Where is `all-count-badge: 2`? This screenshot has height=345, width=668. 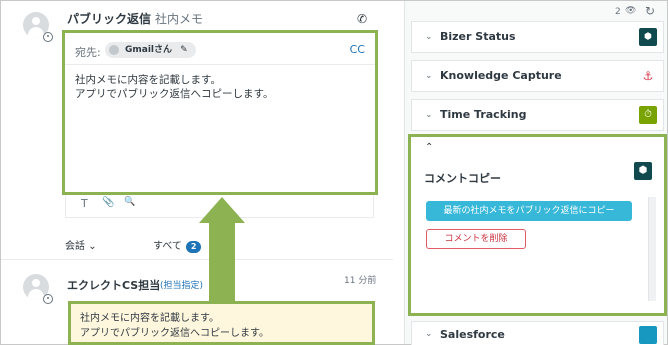 all-count-badge: 2 is located at coordinates (193, 247).